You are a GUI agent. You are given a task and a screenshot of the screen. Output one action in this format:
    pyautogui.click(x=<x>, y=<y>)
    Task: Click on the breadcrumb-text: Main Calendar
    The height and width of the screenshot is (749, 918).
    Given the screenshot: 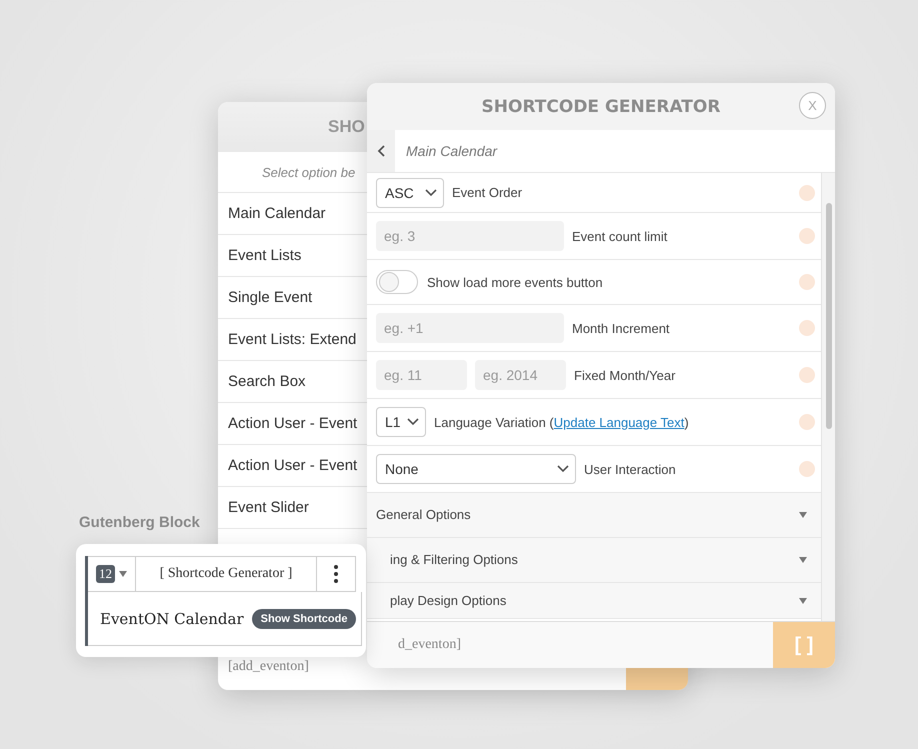 What is the action you would take?
    pyautogui.click(x=451, y=151)
    